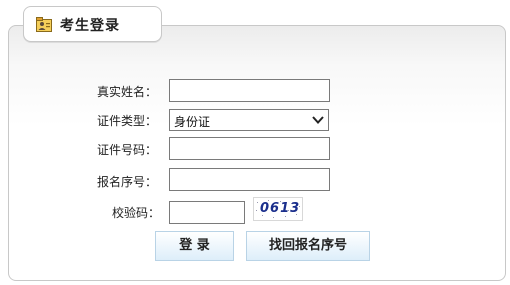 Image resolution: width=510 pixels, height=285 pixels. Describe the element at coordinates (249, 148) in the screenshot. I see `id-number-input` at that location.